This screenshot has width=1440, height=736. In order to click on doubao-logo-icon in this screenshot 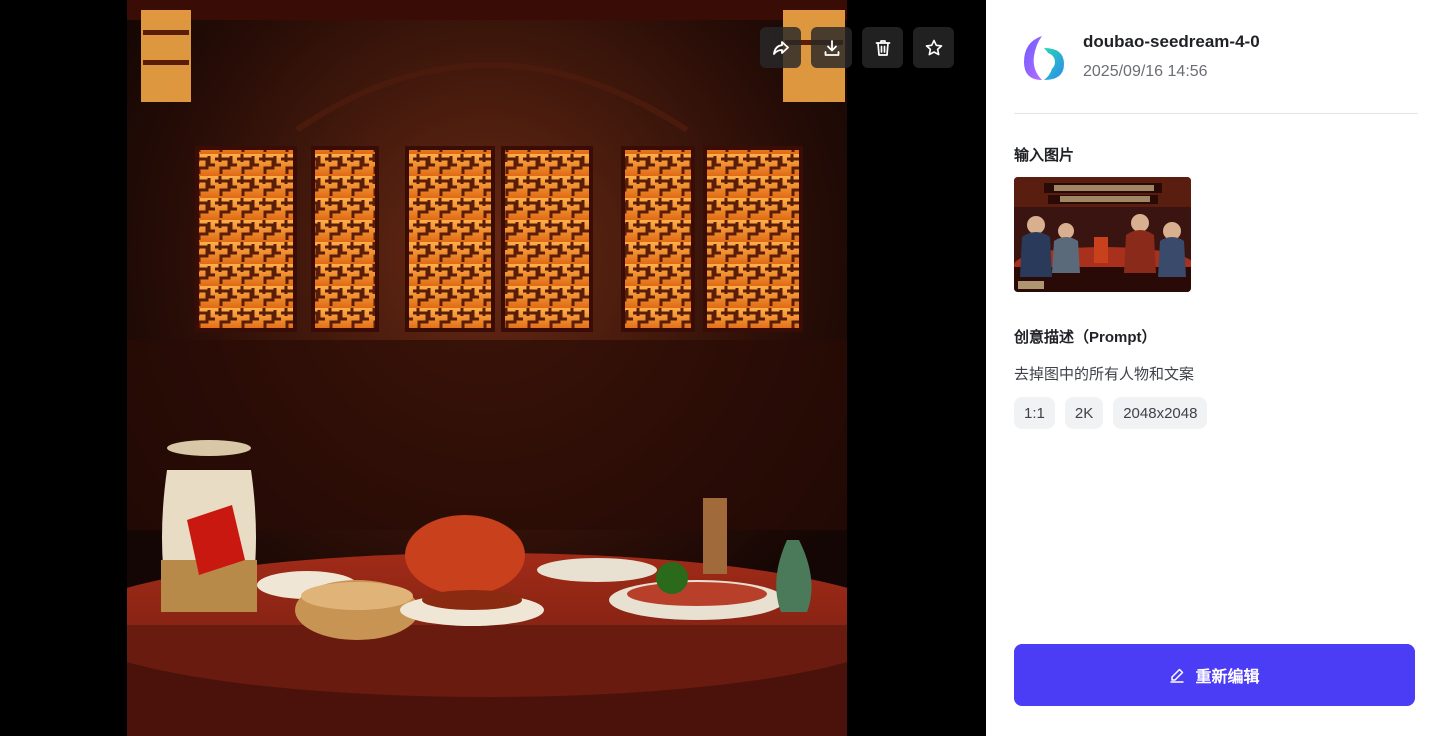, I will do `click(1044, 58)`.